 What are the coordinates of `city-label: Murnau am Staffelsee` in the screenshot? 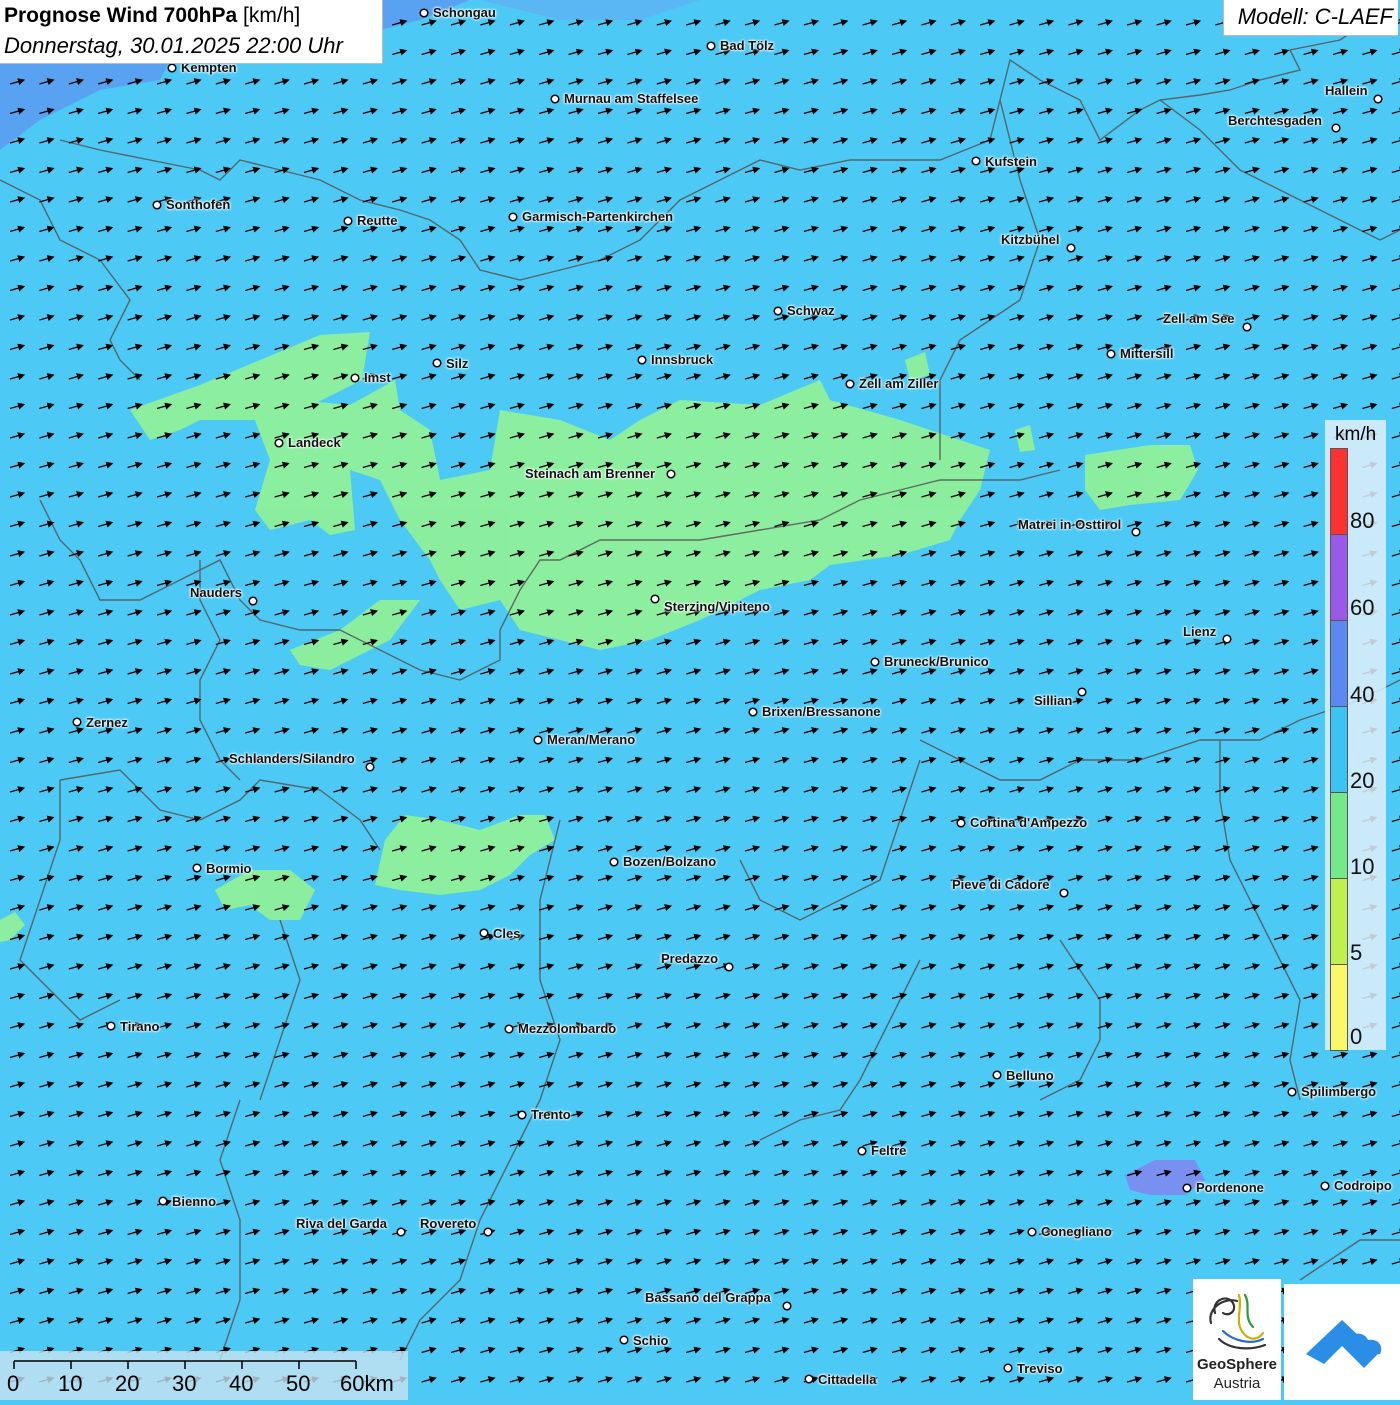 It's located at (631, 98).